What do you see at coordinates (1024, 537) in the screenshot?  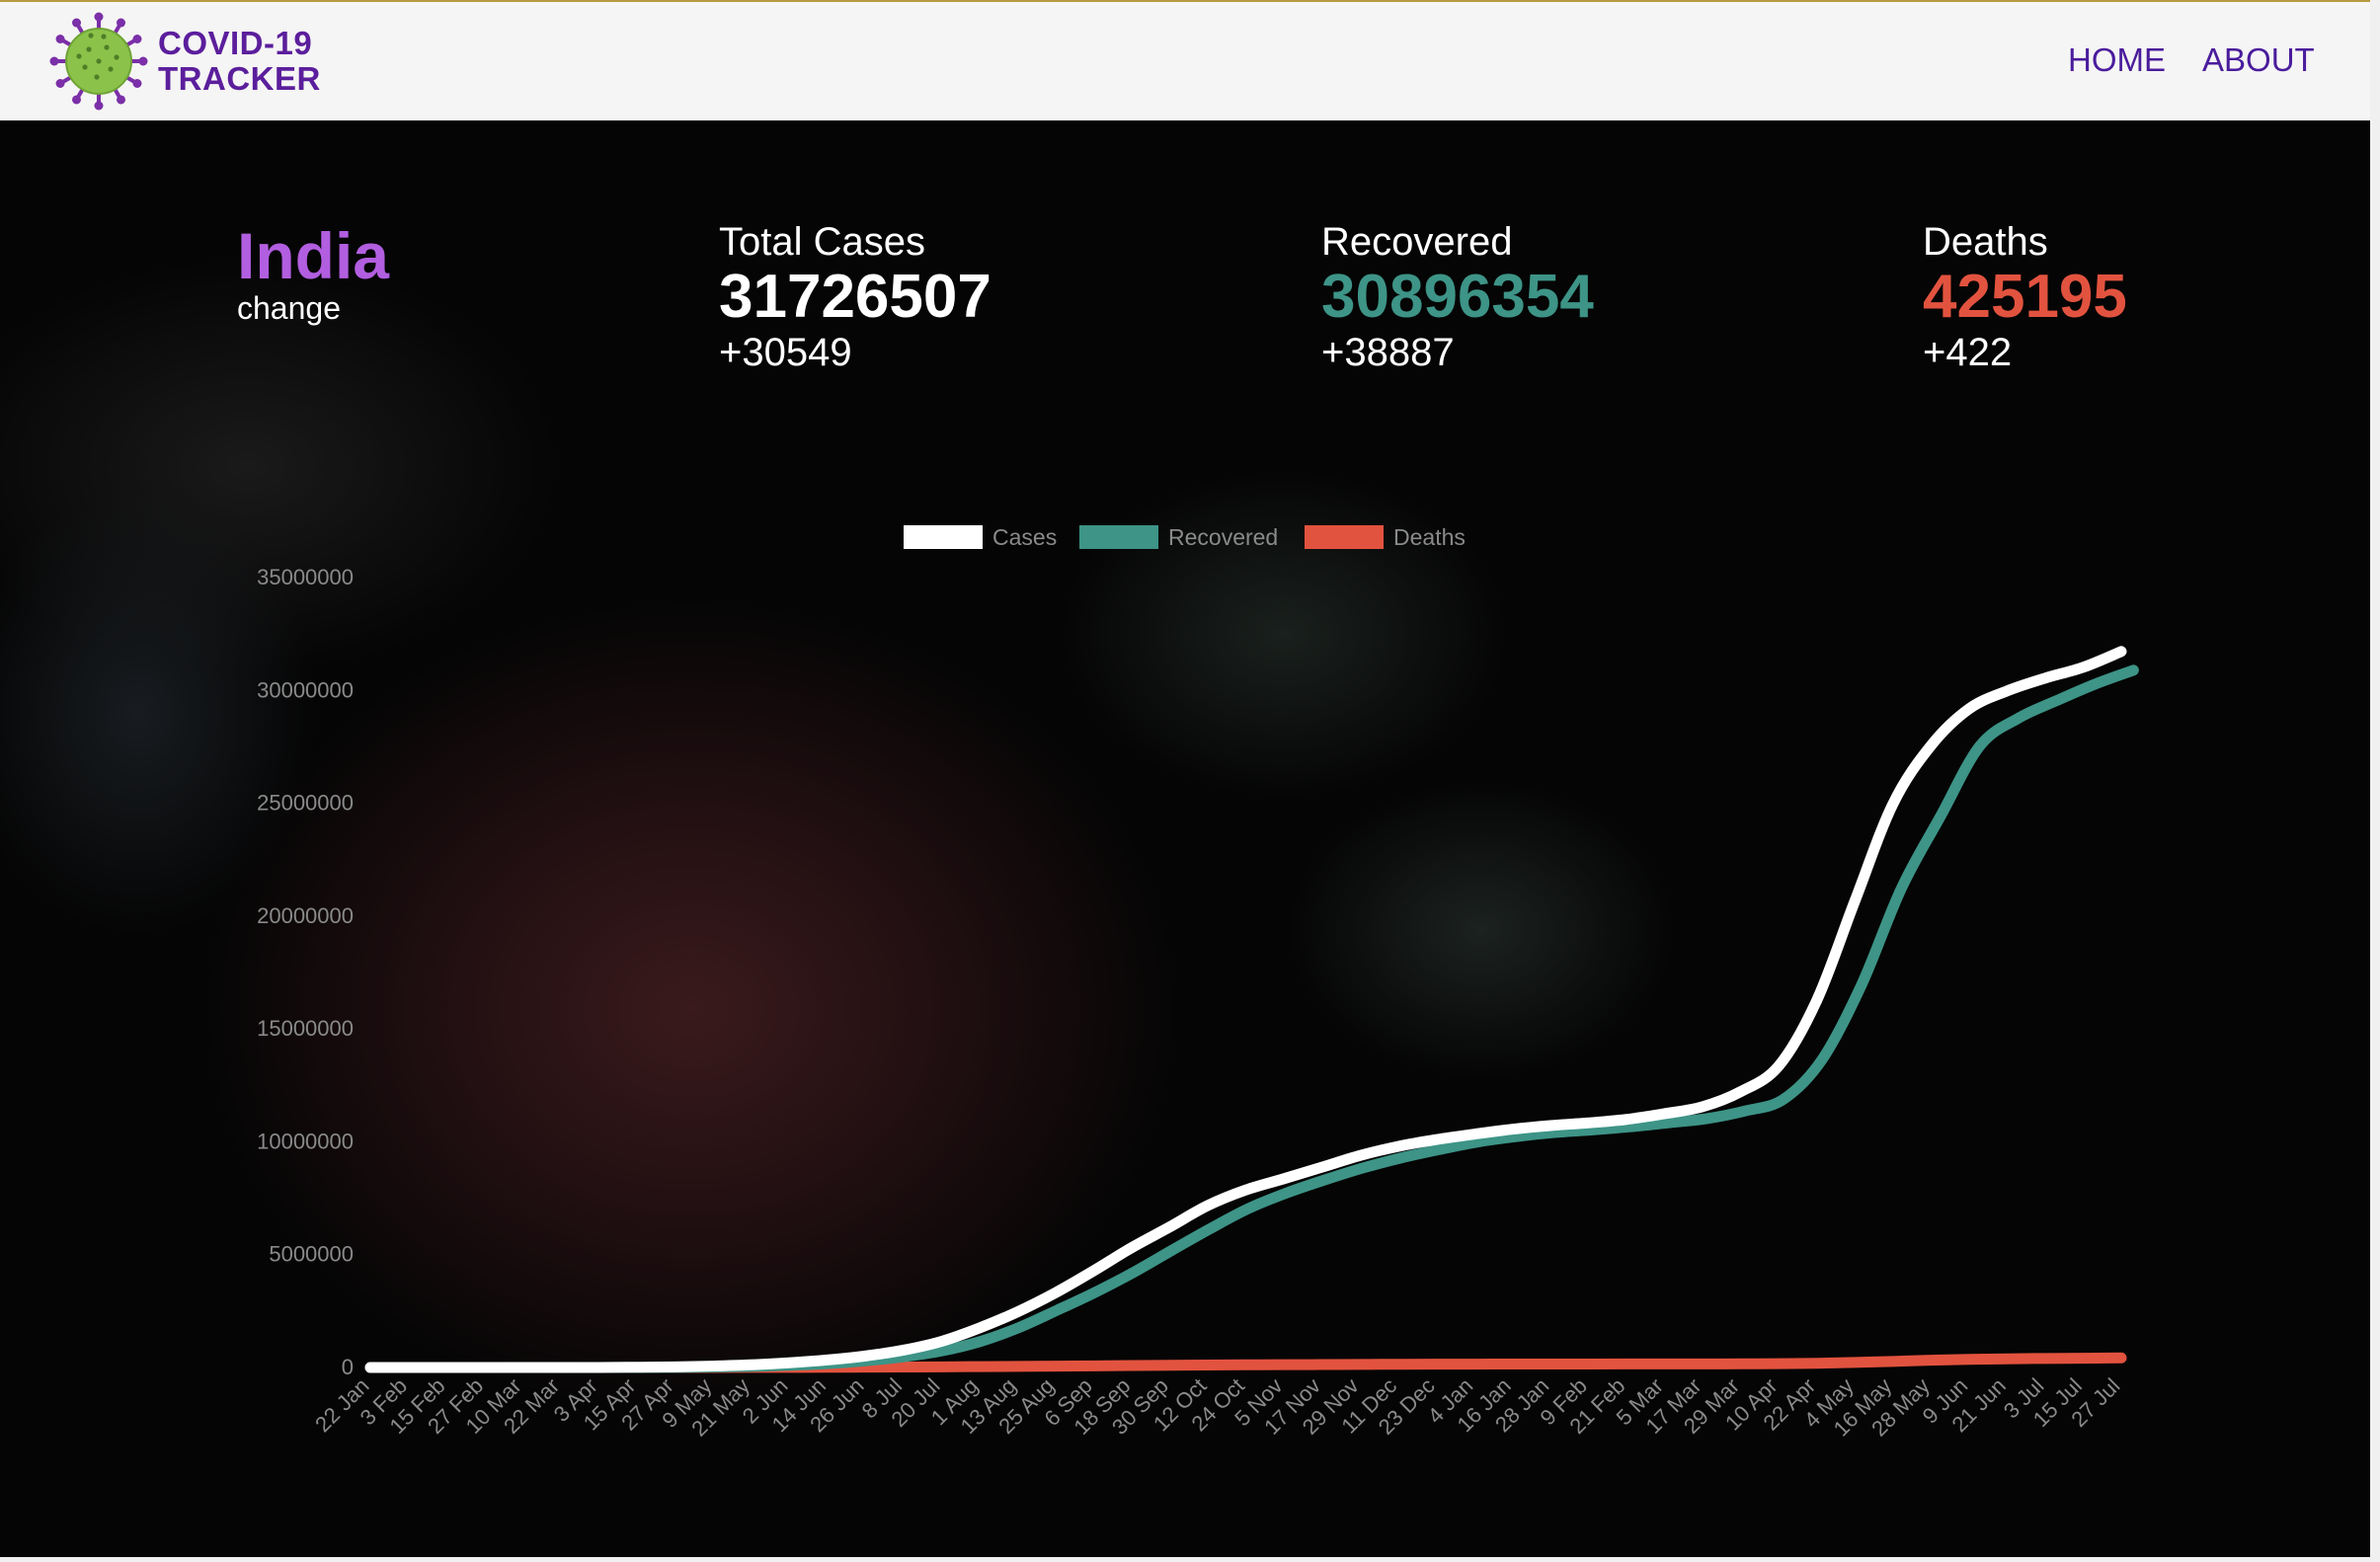 I see `cases-legend-label: Cases` at bounding box center [1024, 537].